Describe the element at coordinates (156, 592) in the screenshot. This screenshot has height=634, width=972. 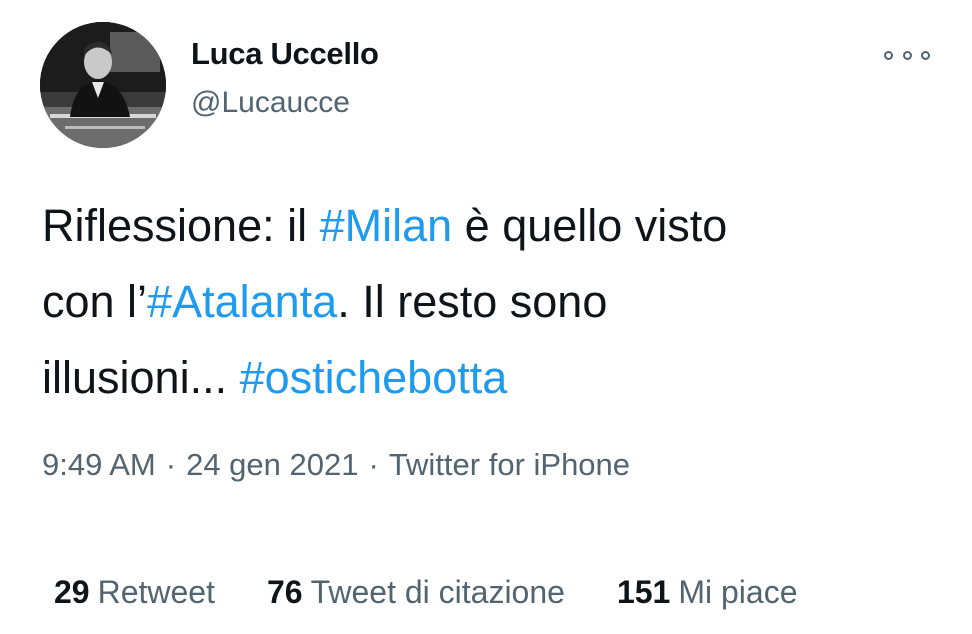
I see `retweet-label: Retweet` at that location.